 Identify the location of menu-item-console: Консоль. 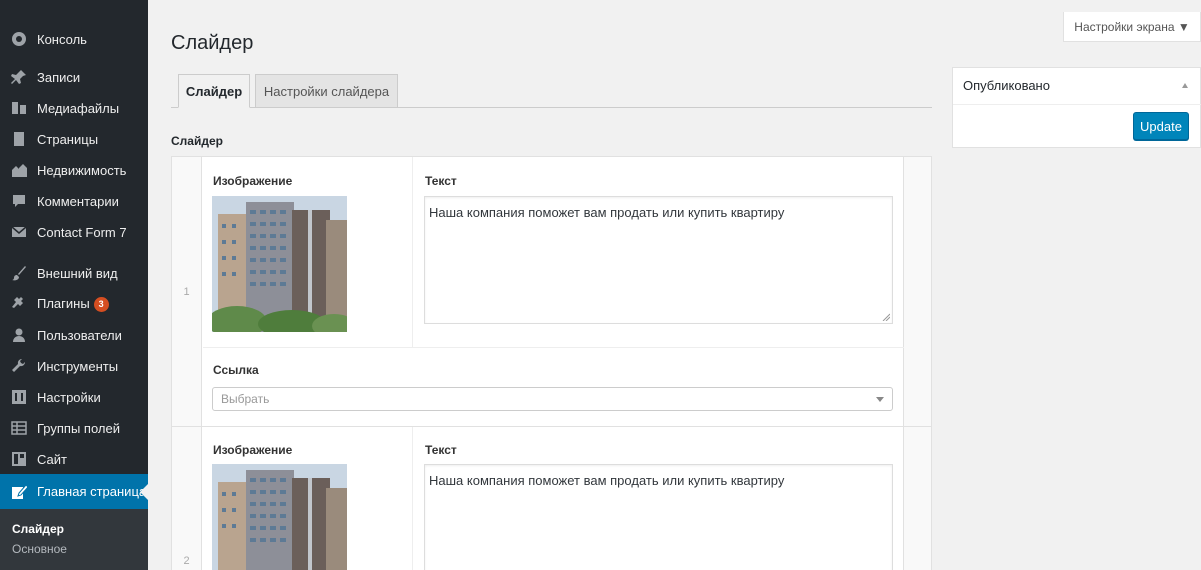
(74, 39).